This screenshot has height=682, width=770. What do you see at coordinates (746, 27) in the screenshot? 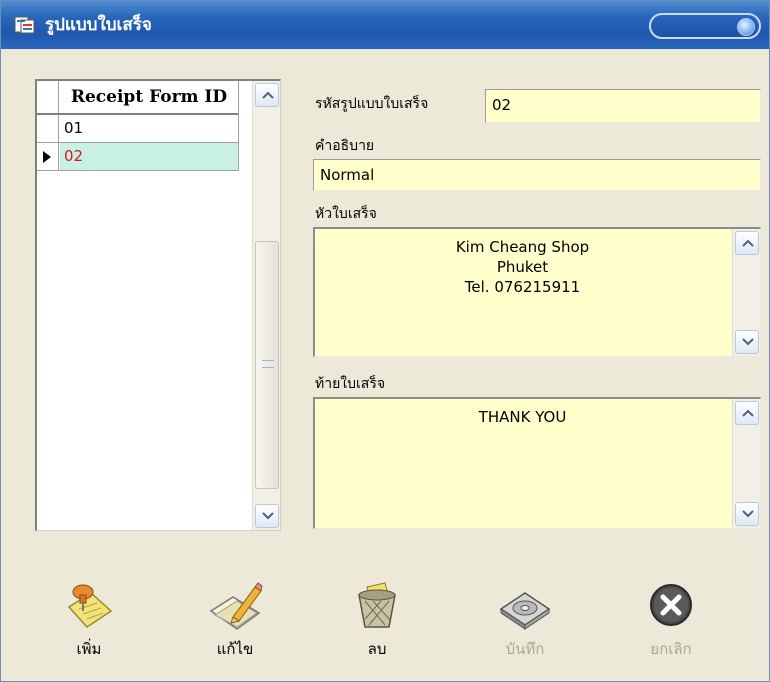
I see `window-control-knob-icon` at bounding box center [746, 27].